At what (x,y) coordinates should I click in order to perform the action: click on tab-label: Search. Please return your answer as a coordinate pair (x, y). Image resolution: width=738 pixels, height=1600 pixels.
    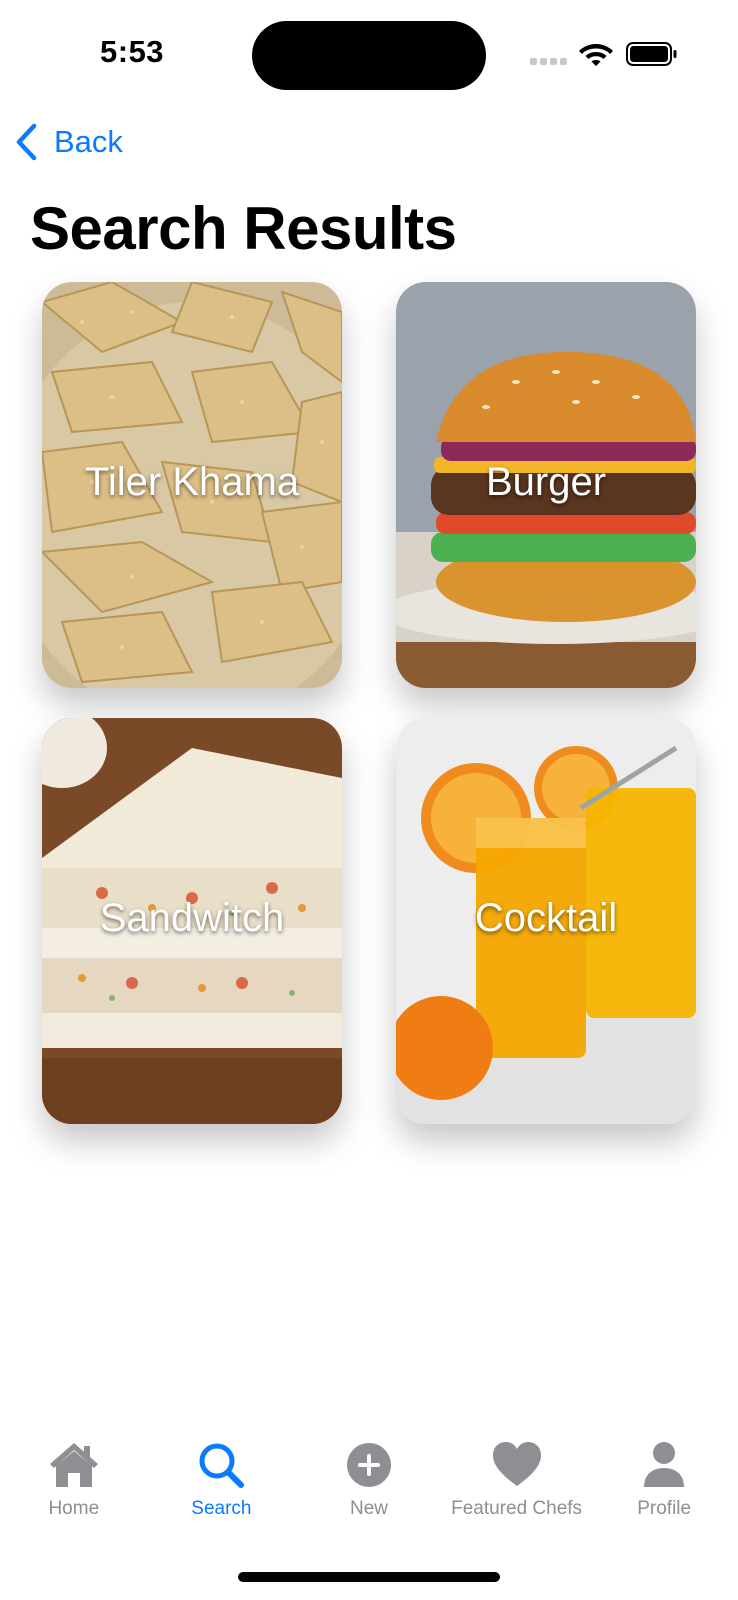
    Looking at the image, I should click on (221, 1508).